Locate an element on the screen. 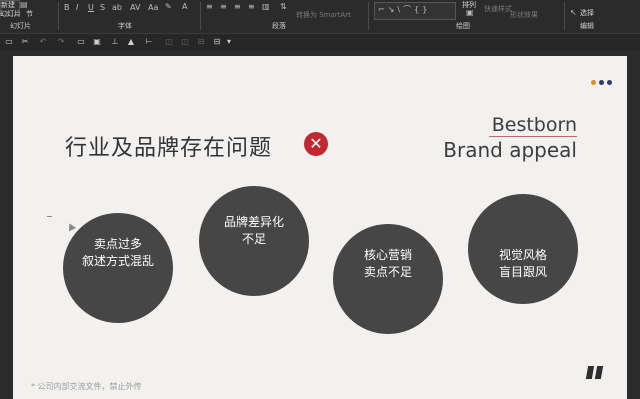 This screenshot has width=640, height=399. bubble-line: 叙述方式混乱 is located at coordinates (117, 261).